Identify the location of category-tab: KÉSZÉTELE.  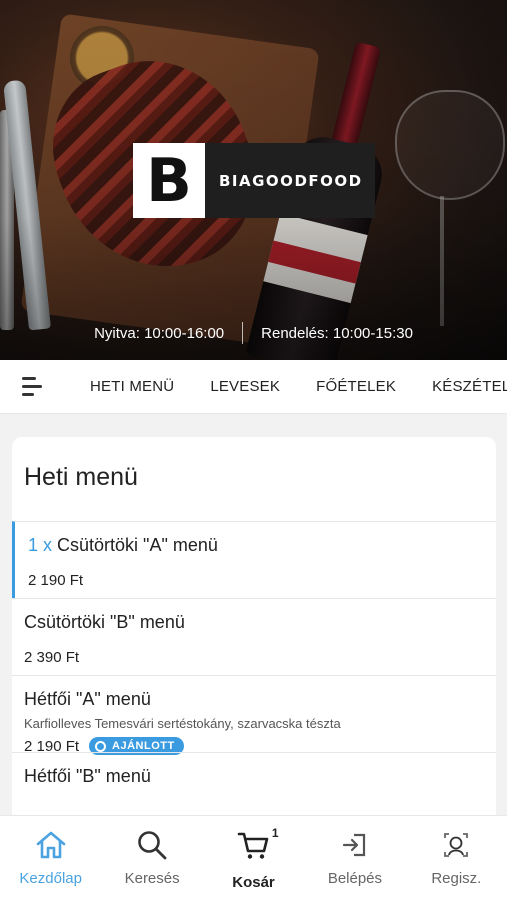
(469, 386).